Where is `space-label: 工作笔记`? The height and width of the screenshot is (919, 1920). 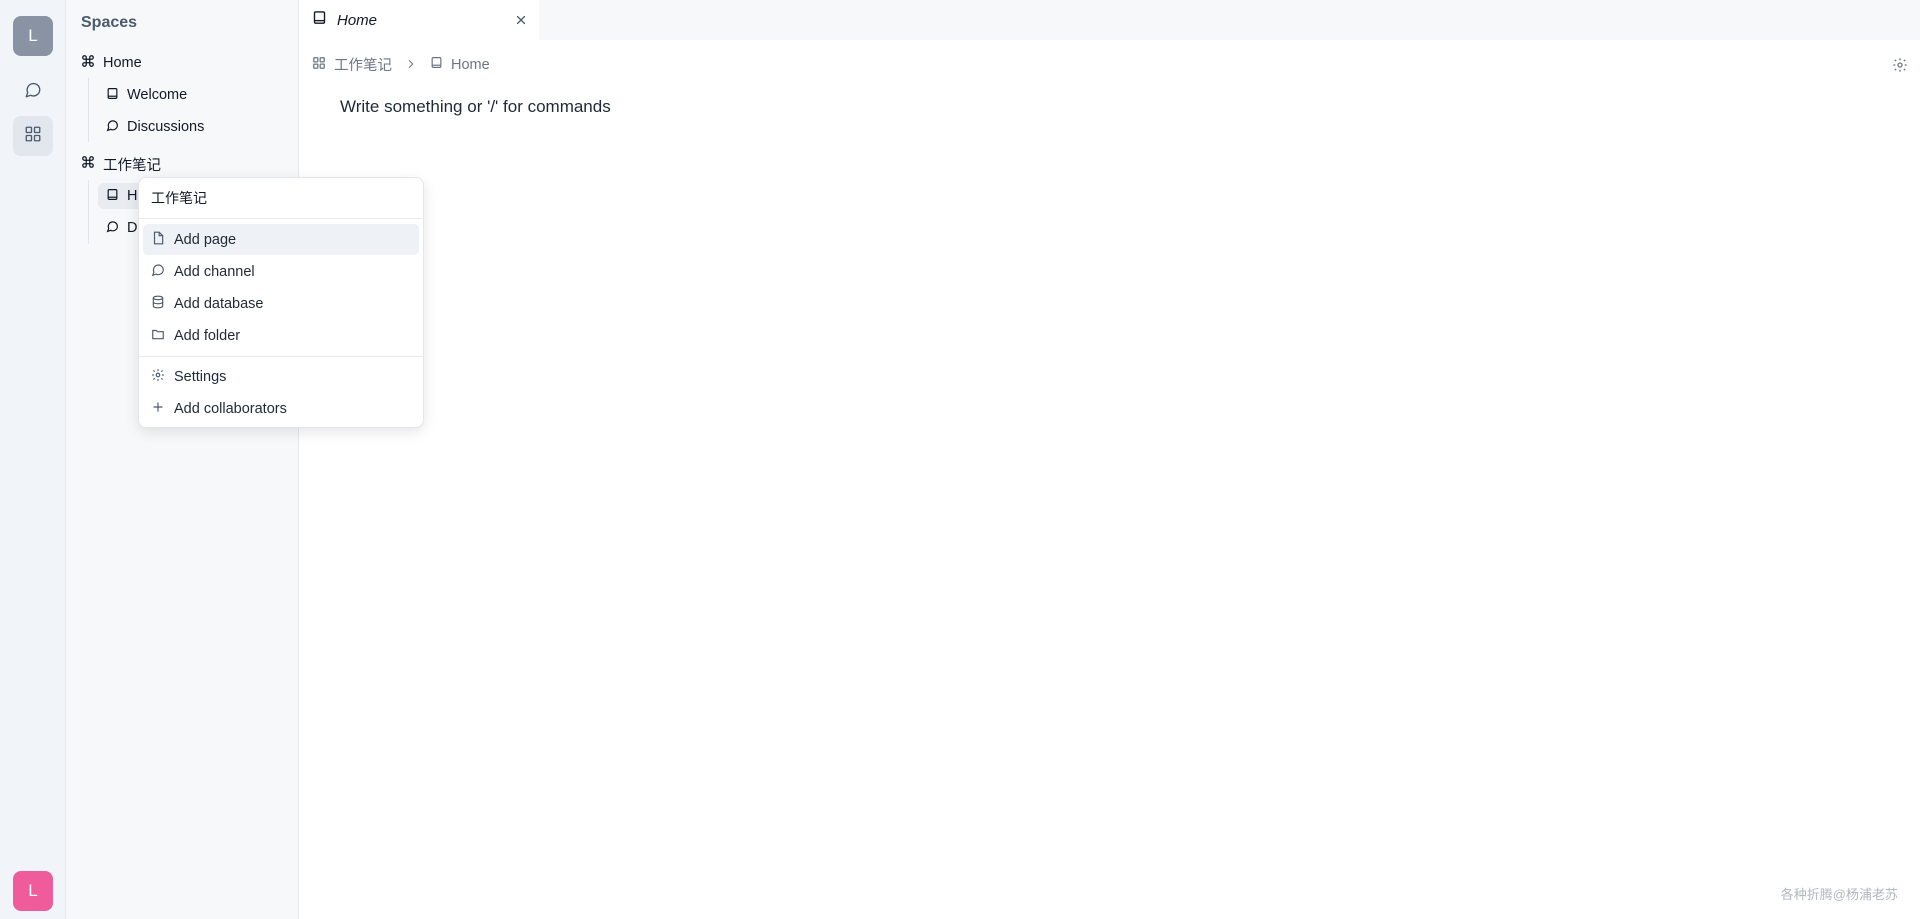 space-label: 工作笔记 is located at coordinates (132, 165).